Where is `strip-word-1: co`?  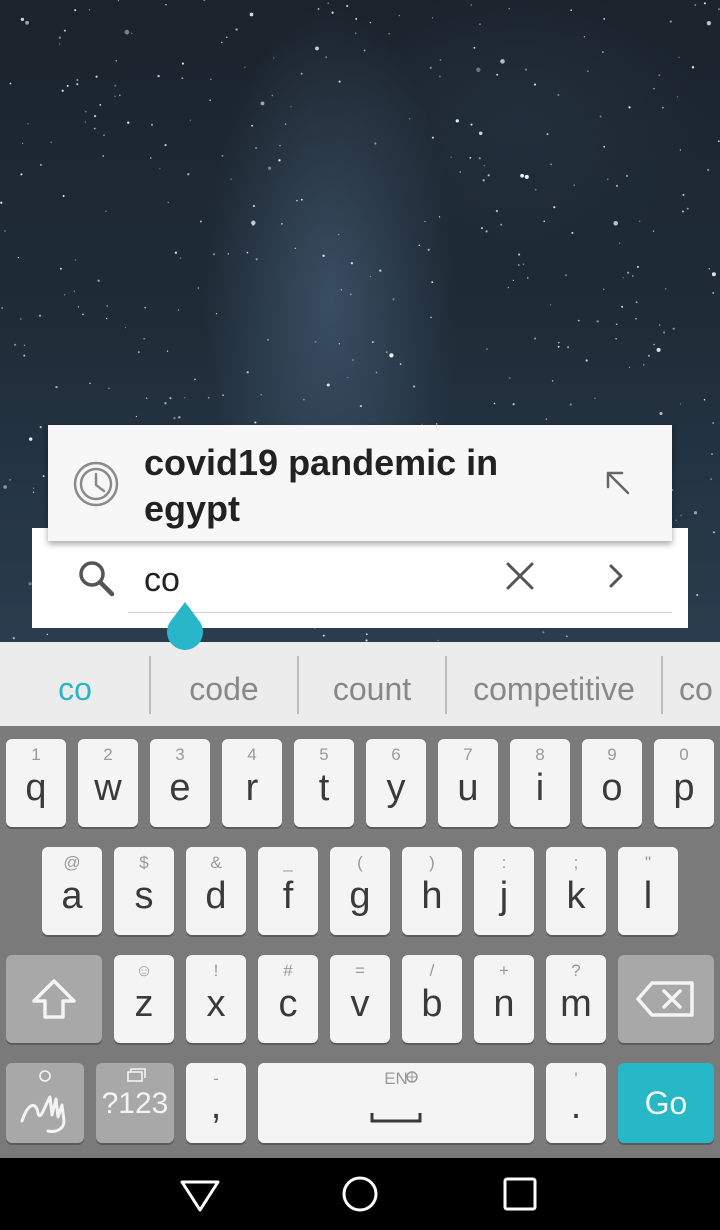 strip-word-1: co is located at coordinates (75, 684).